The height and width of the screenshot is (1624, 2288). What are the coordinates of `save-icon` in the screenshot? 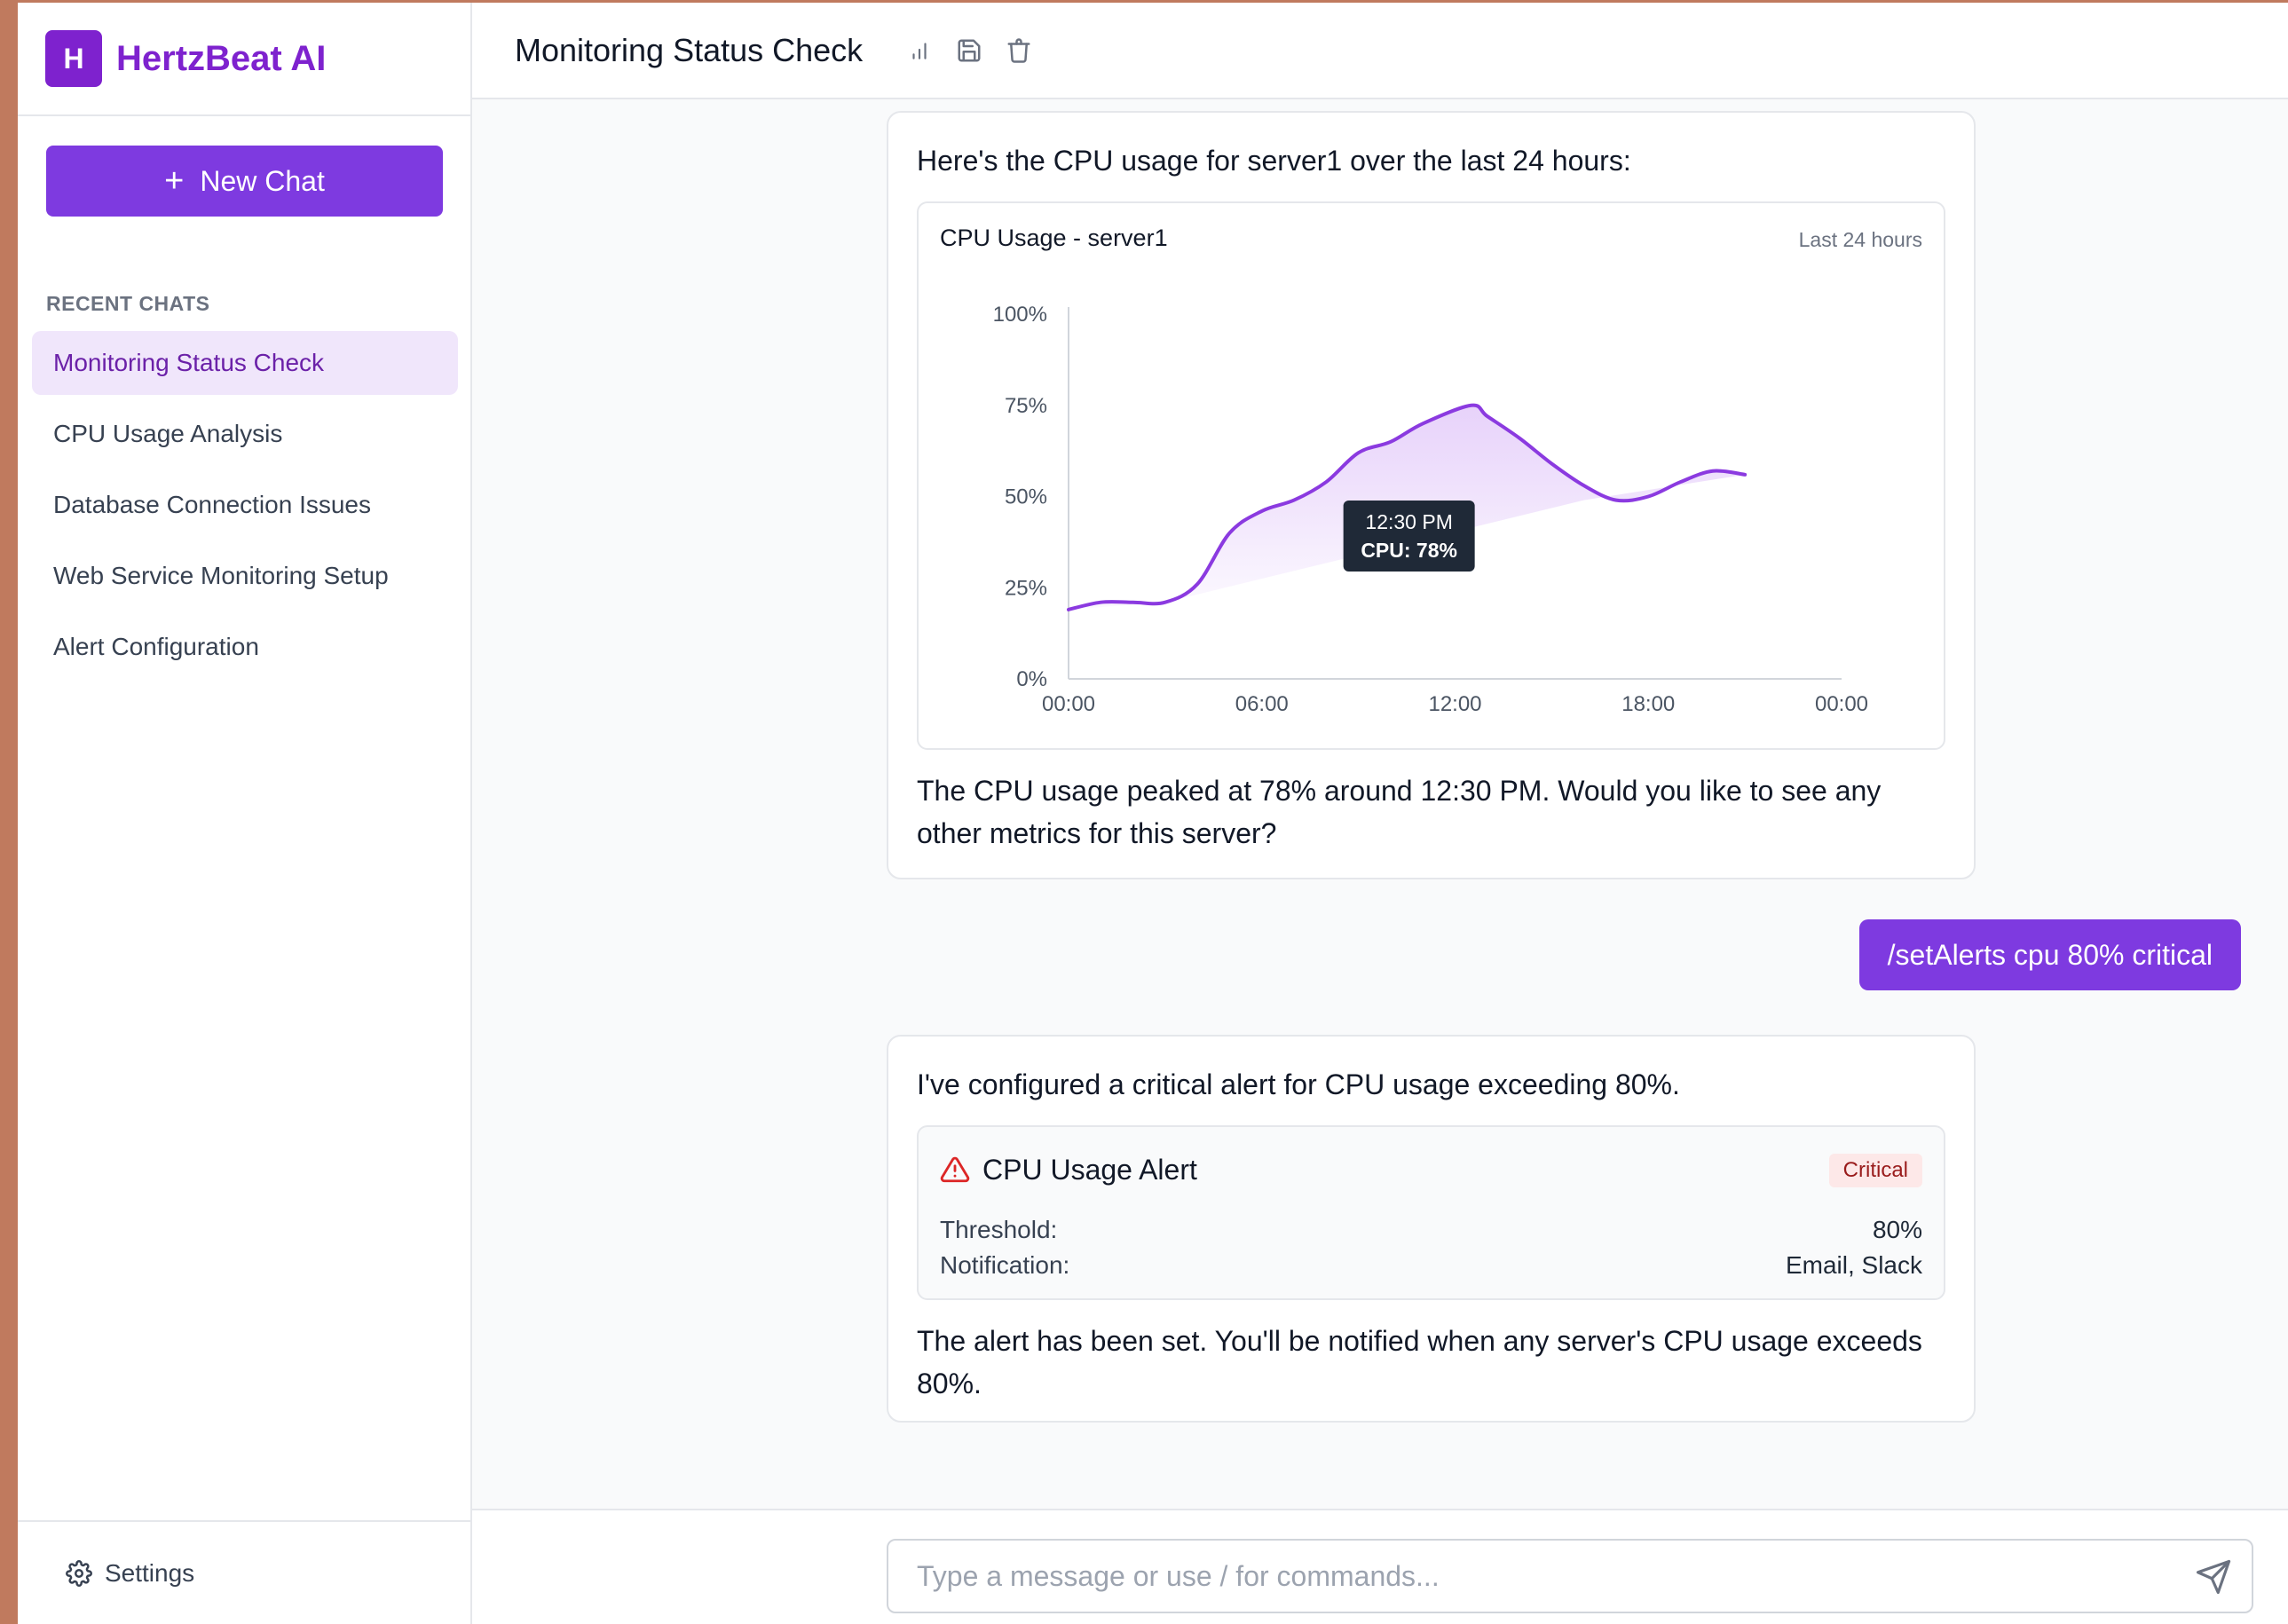 It's located at (969, 50).